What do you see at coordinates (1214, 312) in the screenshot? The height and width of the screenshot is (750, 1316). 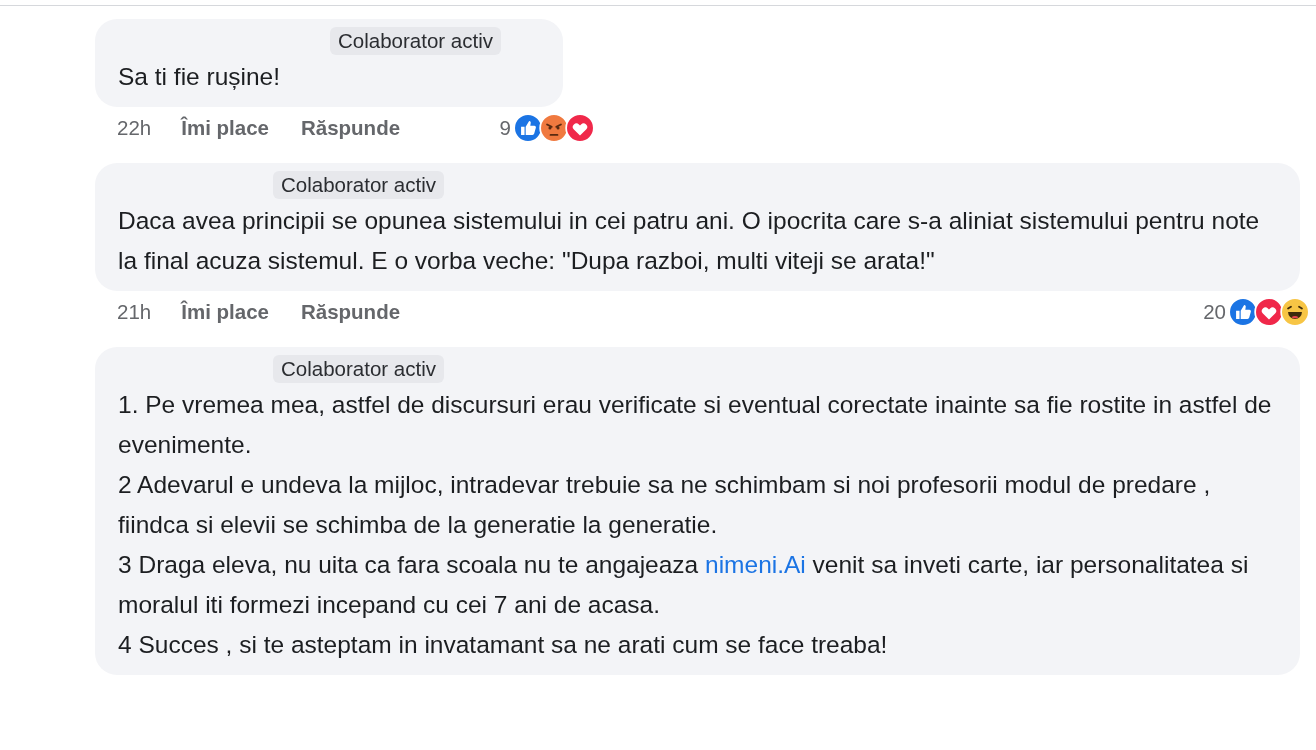 I see `reaction-count: 20` at bounding box center [1214, 312].